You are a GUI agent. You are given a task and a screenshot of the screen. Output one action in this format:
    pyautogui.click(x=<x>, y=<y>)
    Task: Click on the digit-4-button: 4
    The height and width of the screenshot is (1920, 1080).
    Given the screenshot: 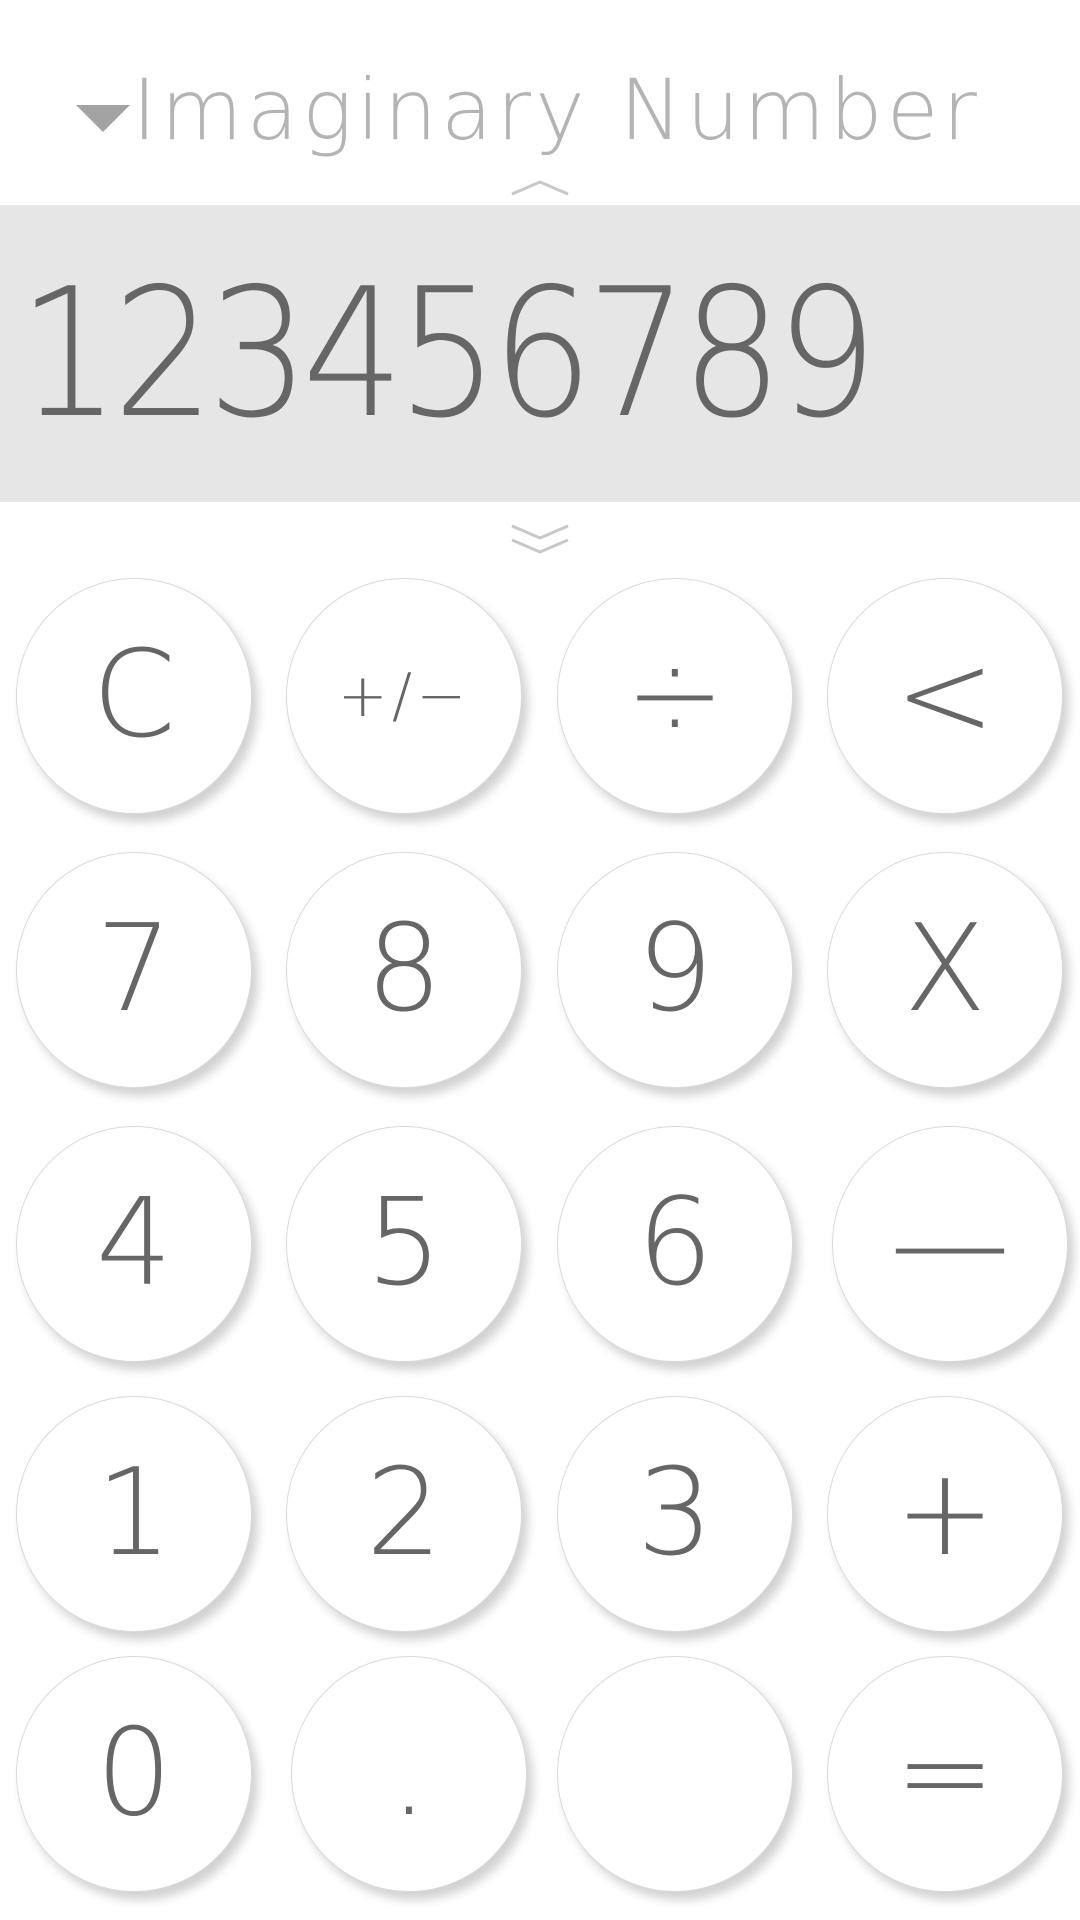 What is the action you would take?
    pyautogui.click(x=134, y=1244)
    